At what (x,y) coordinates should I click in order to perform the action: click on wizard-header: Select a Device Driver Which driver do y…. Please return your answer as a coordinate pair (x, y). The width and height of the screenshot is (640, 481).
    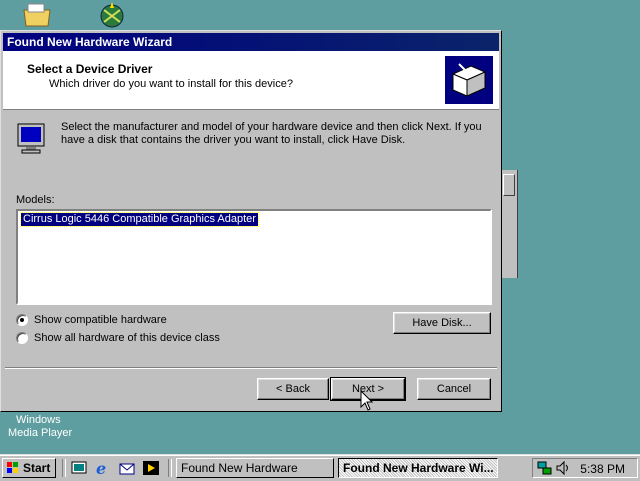
    Looking at the image, I should click on (251, 80).